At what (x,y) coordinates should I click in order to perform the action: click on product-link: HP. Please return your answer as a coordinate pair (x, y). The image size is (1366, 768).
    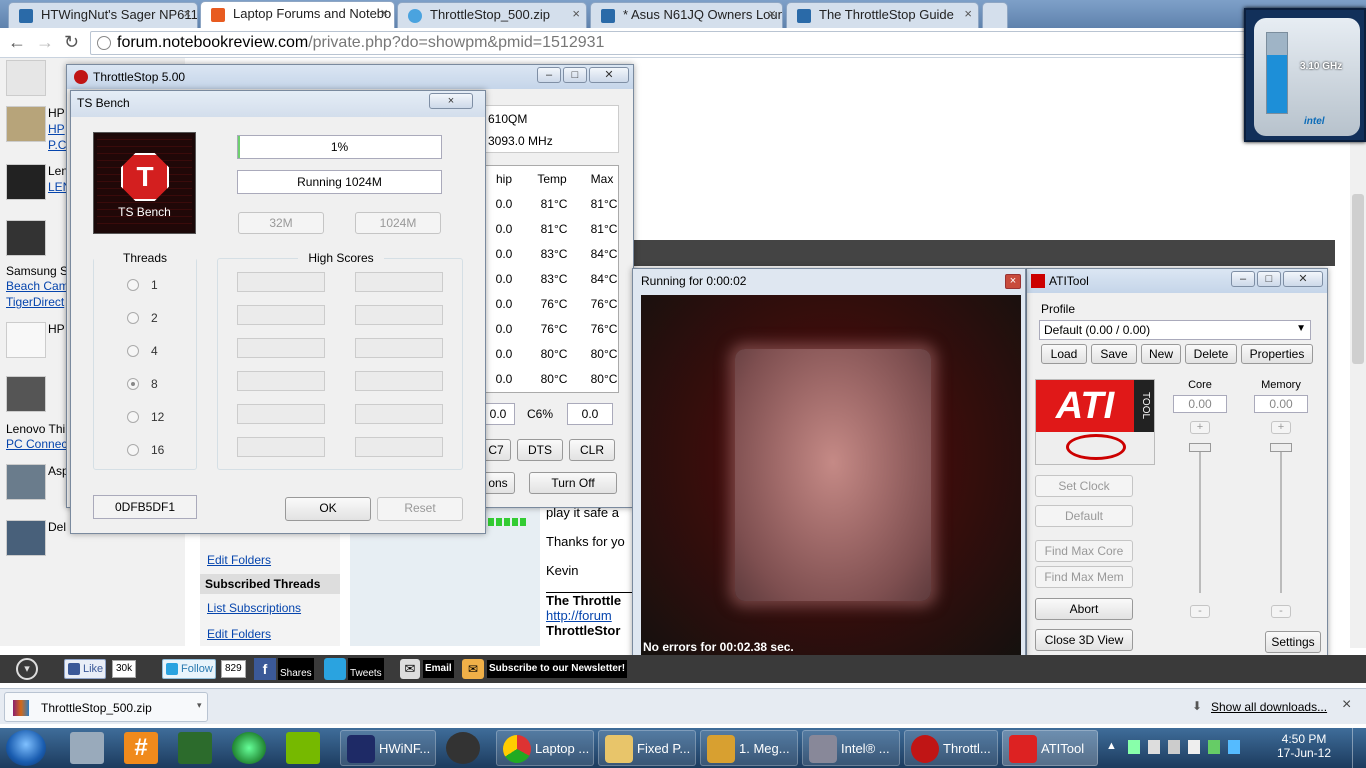
    Looking at the image, I should click on (56, 129).